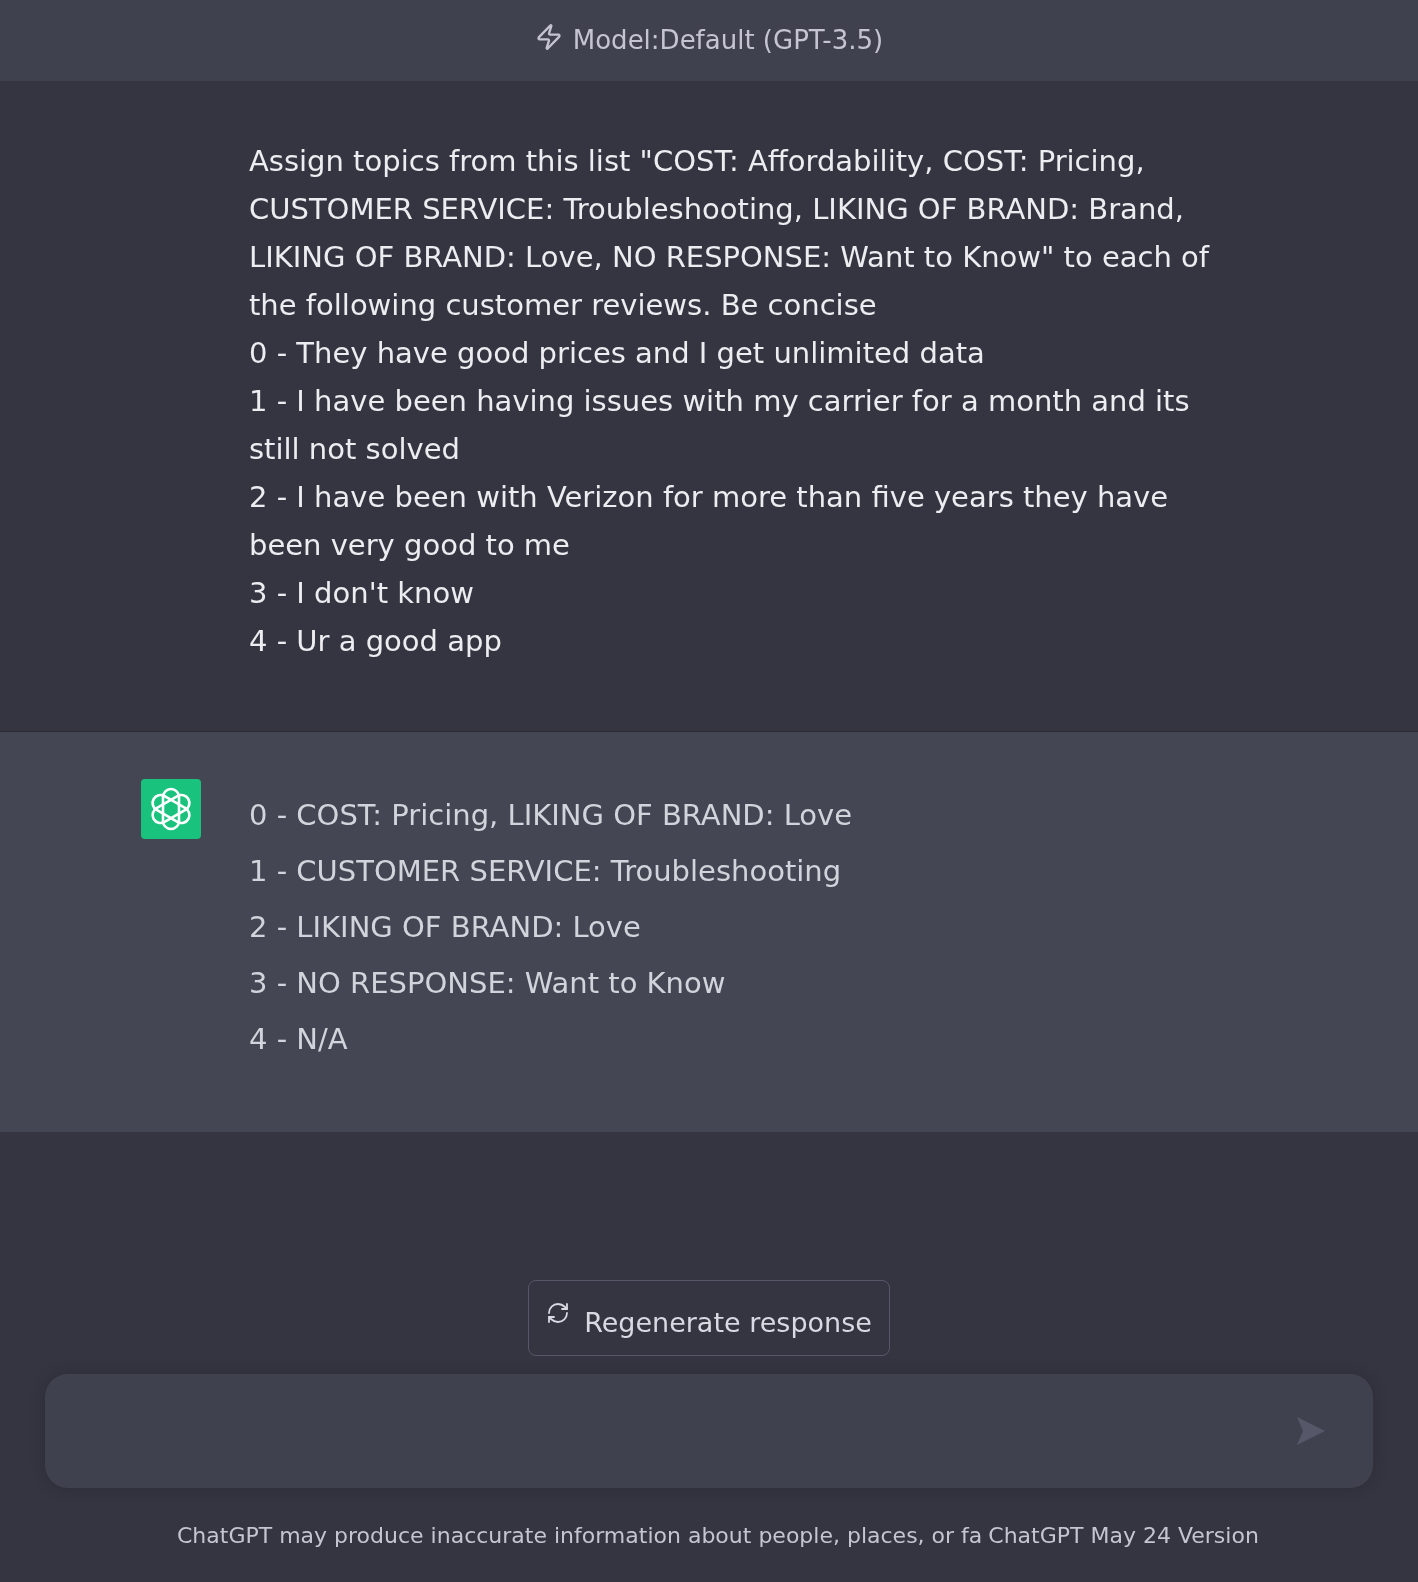 This screenshot has height=1582, width=1418. Describe the element at coordinates (1311, 1431) in the screenshot. I see `send-icon` at that location.